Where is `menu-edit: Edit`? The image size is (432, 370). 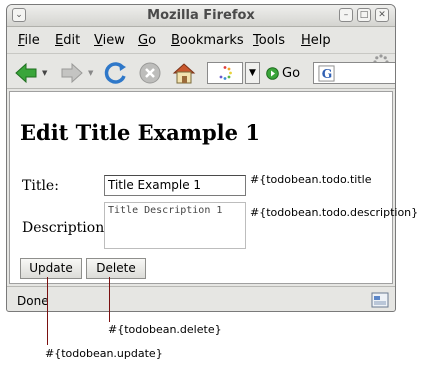
menu-edit: Edit is located at coordinates (67, 40).